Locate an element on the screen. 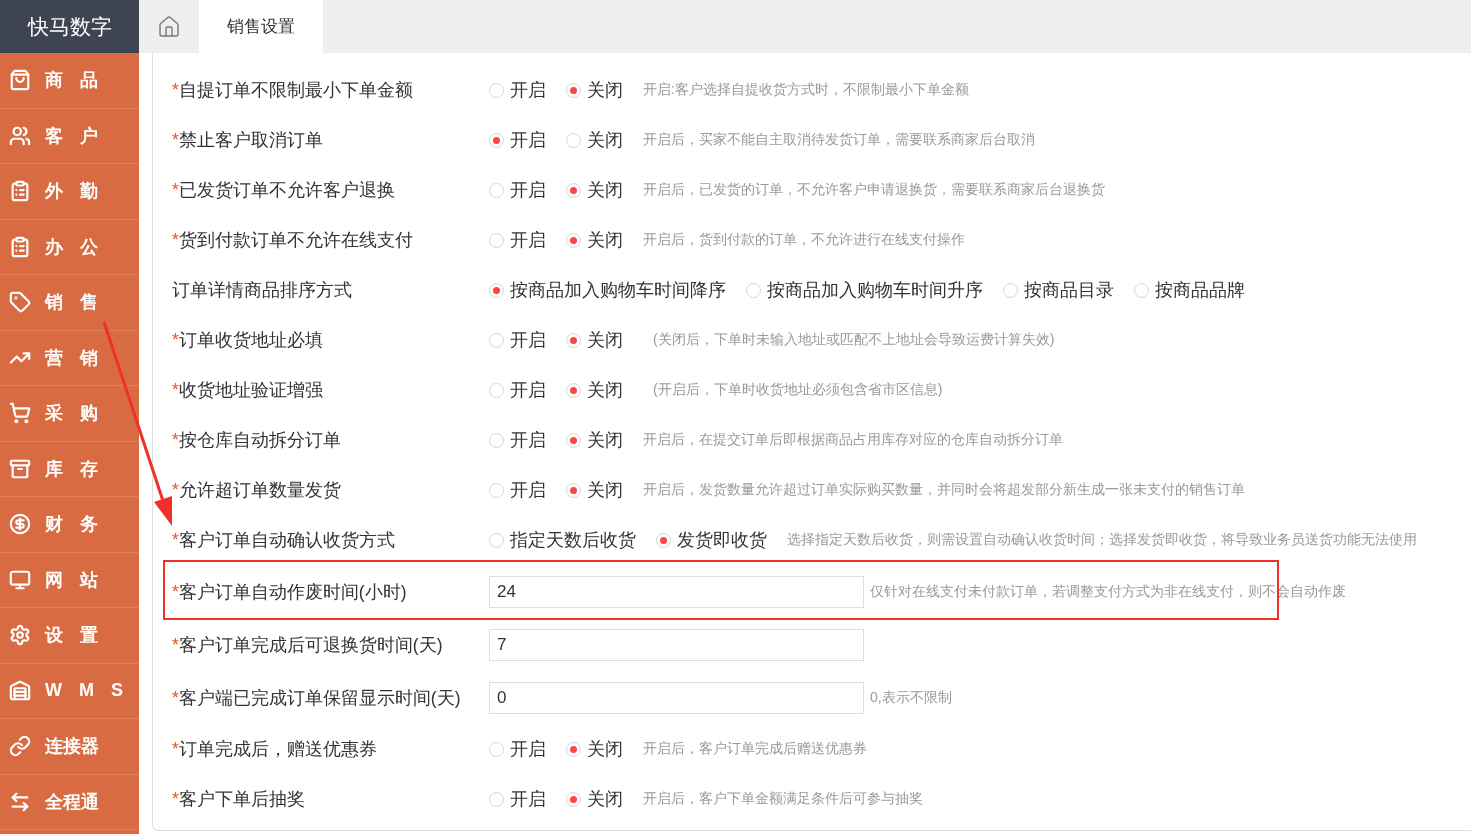 The image size is (1471, 834). hint-text: 开启后，买家不能自主取消待发货订单，需要联系商家后台取消 is located at coordinates (839, 140).